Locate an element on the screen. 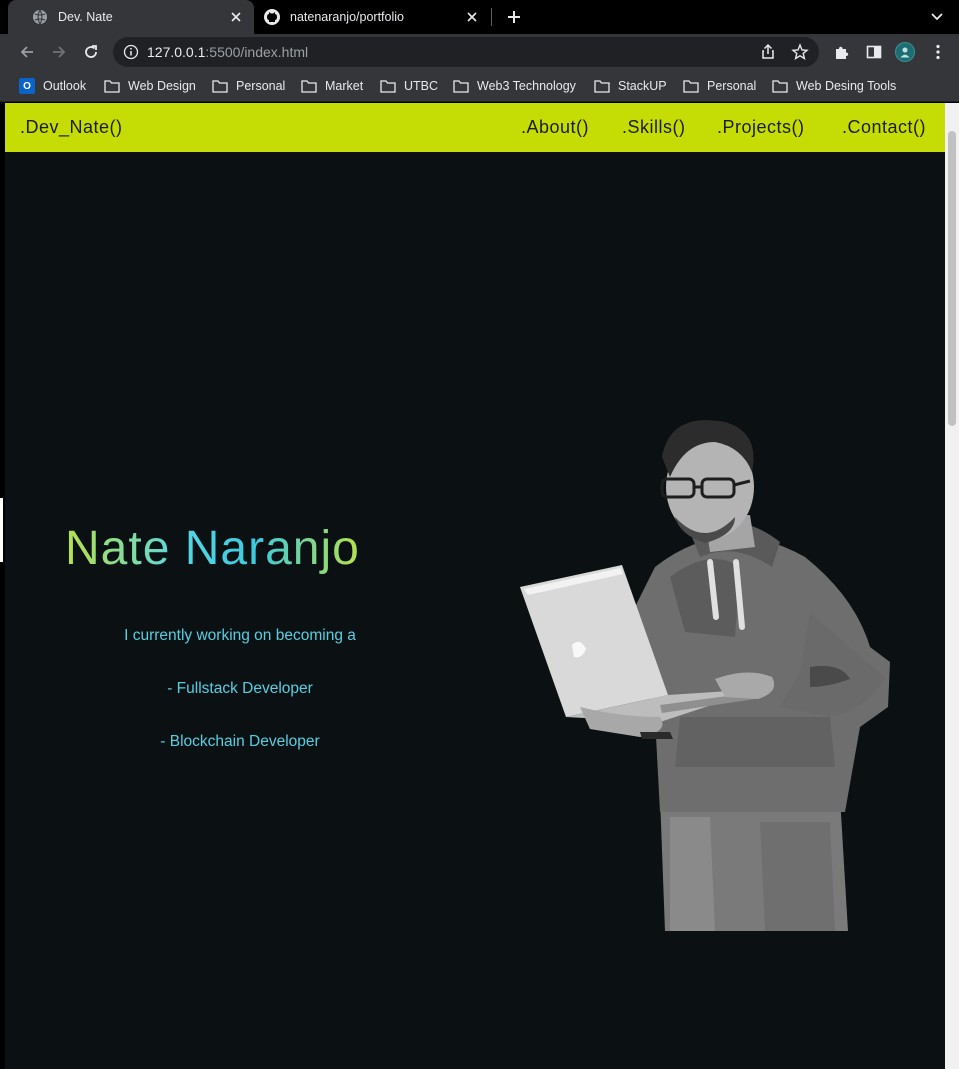 This screenshot has width=959, height=1069. hero-name: Nate Naranjo is located at coordinates (212, 548).